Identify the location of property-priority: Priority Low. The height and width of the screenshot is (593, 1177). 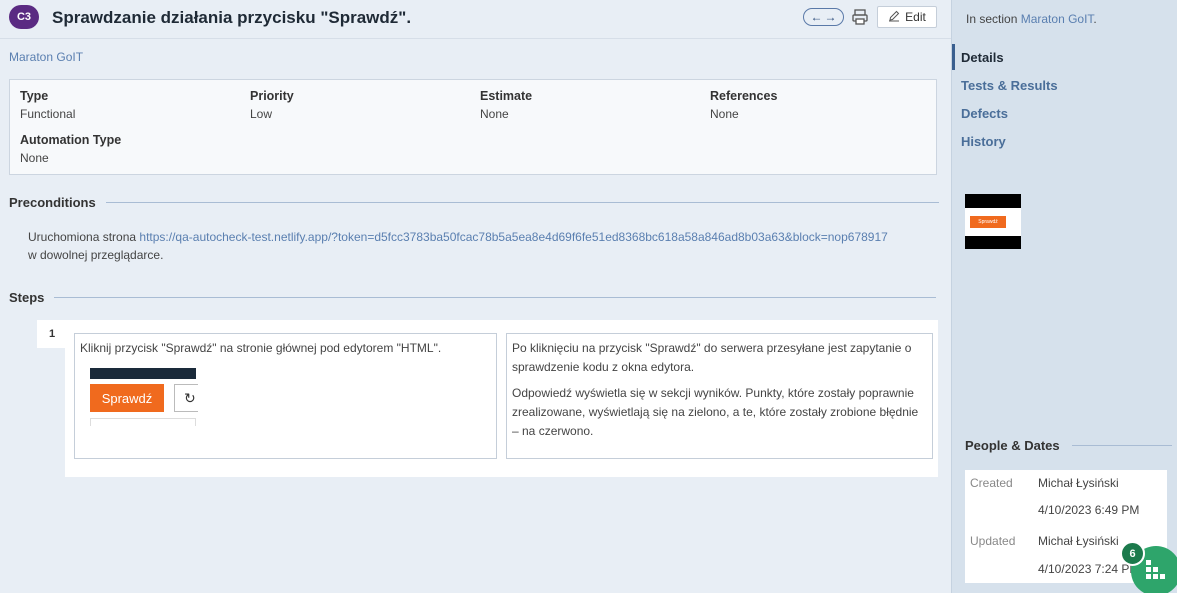
(272, 105).